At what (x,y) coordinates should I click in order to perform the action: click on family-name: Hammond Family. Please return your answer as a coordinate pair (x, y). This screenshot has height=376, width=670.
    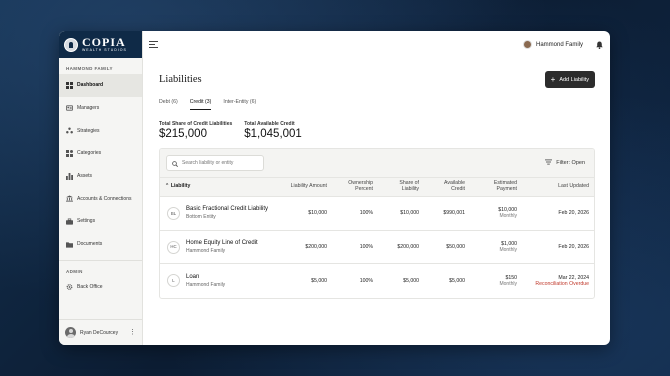
    Looking at the image, I should click on (559, 44).